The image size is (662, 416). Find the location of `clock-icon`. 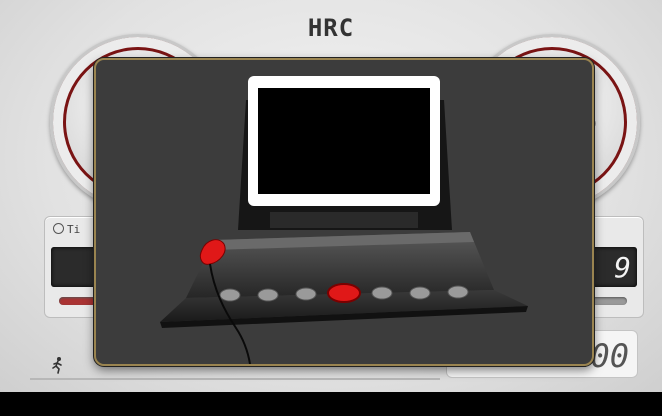

clock-icon is located at coordinates (58, 228).